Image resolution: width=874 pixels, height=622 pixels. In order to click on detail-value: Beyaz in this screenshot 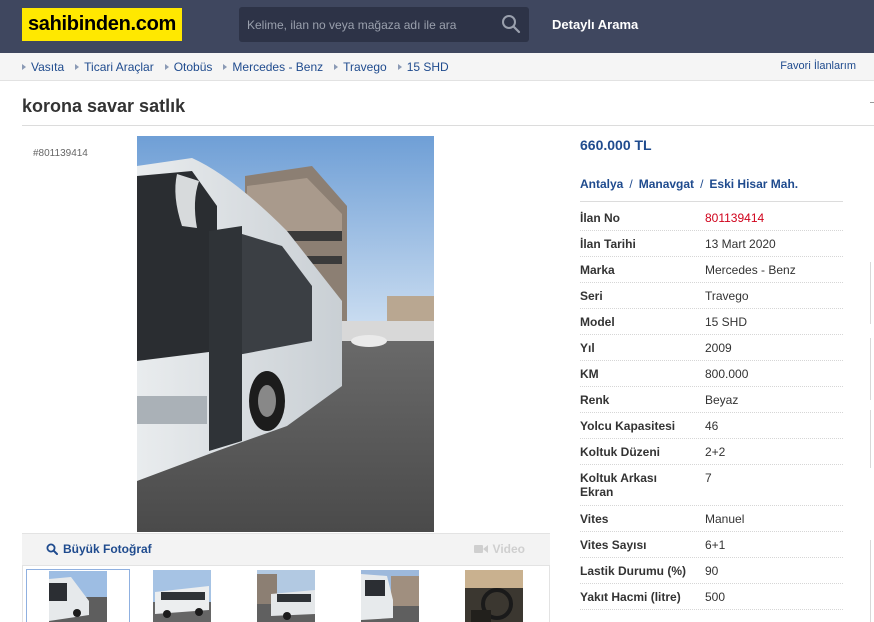, I will do `click(722, 400)`.